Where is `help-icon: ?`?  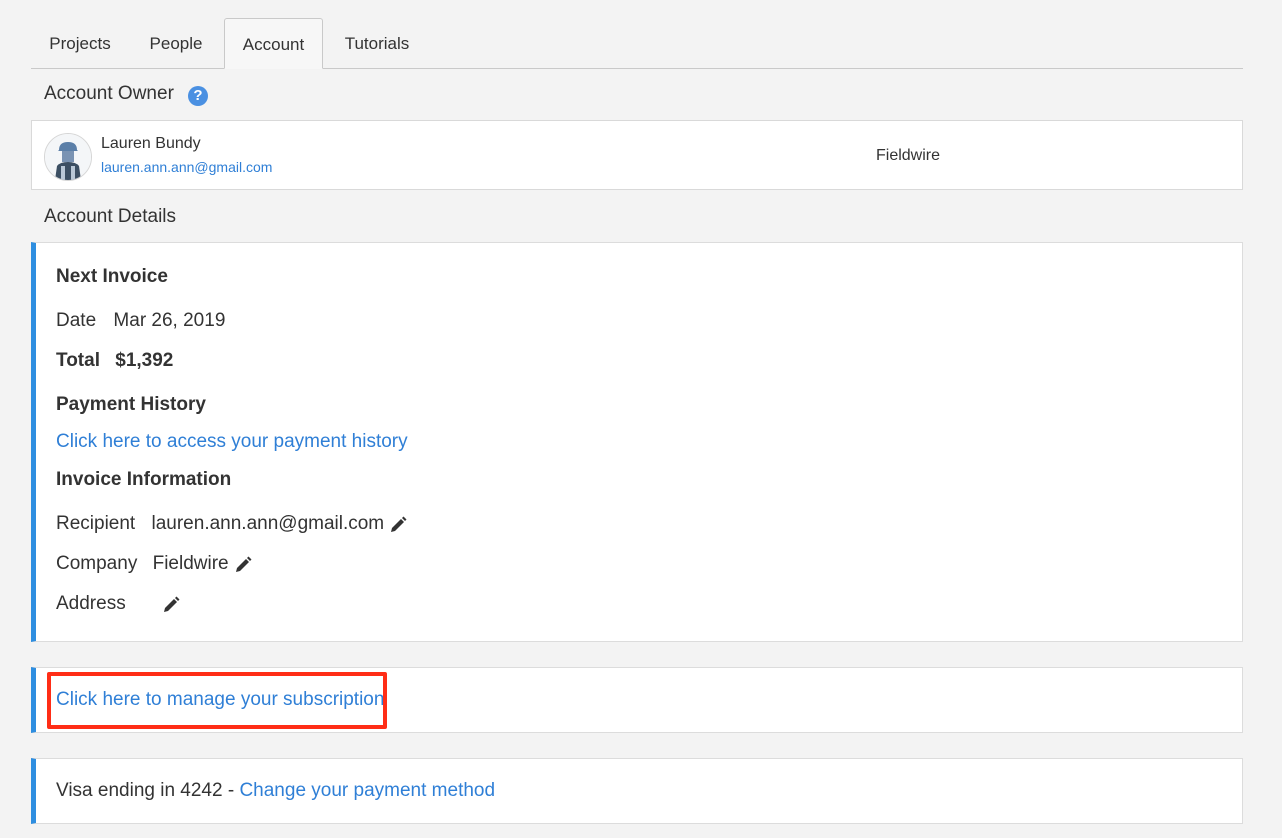 help-icon: ? is located at coordinates (198, 96).